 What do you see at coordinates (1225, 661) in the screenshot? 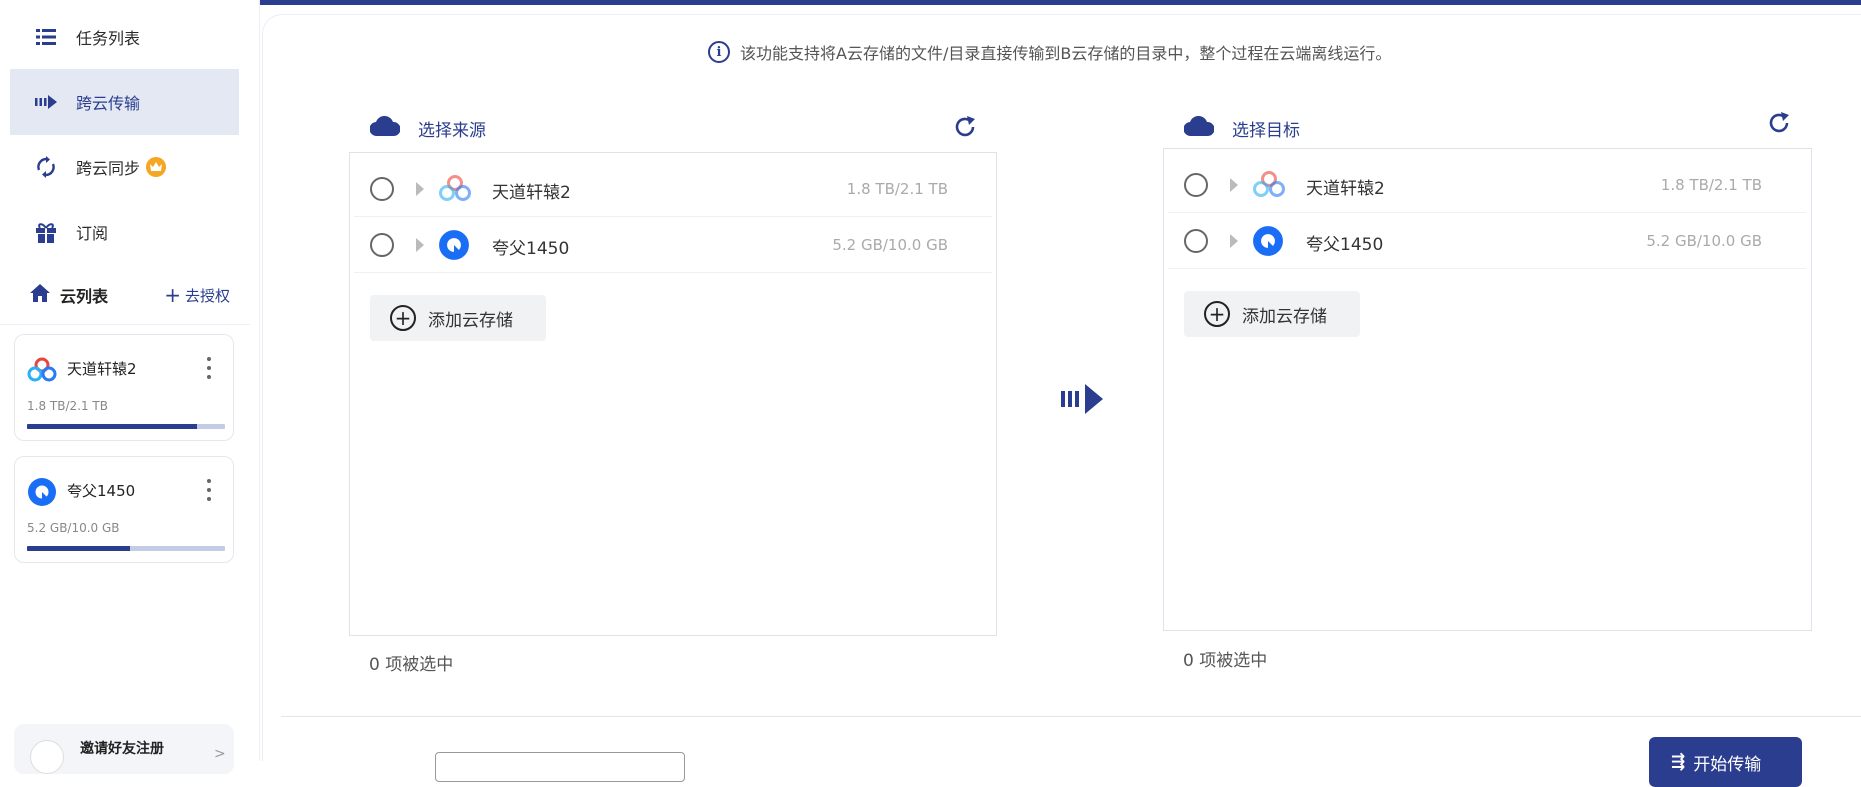
I see `target-selected-count: 0 项被选中` at bounding box center [1225, 661].